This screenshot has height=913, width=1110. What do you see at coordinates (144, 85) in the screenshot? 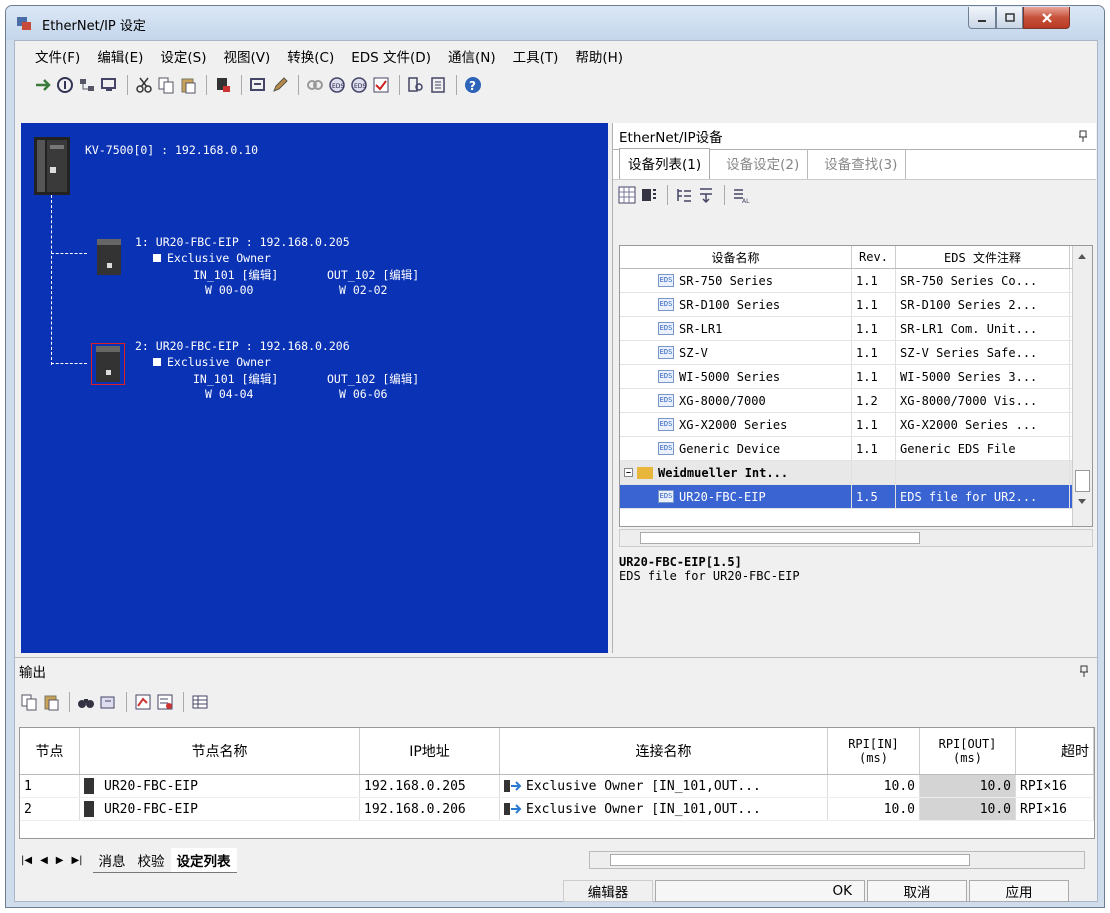
I see `cut-icon` at bounding box center [144, 85].